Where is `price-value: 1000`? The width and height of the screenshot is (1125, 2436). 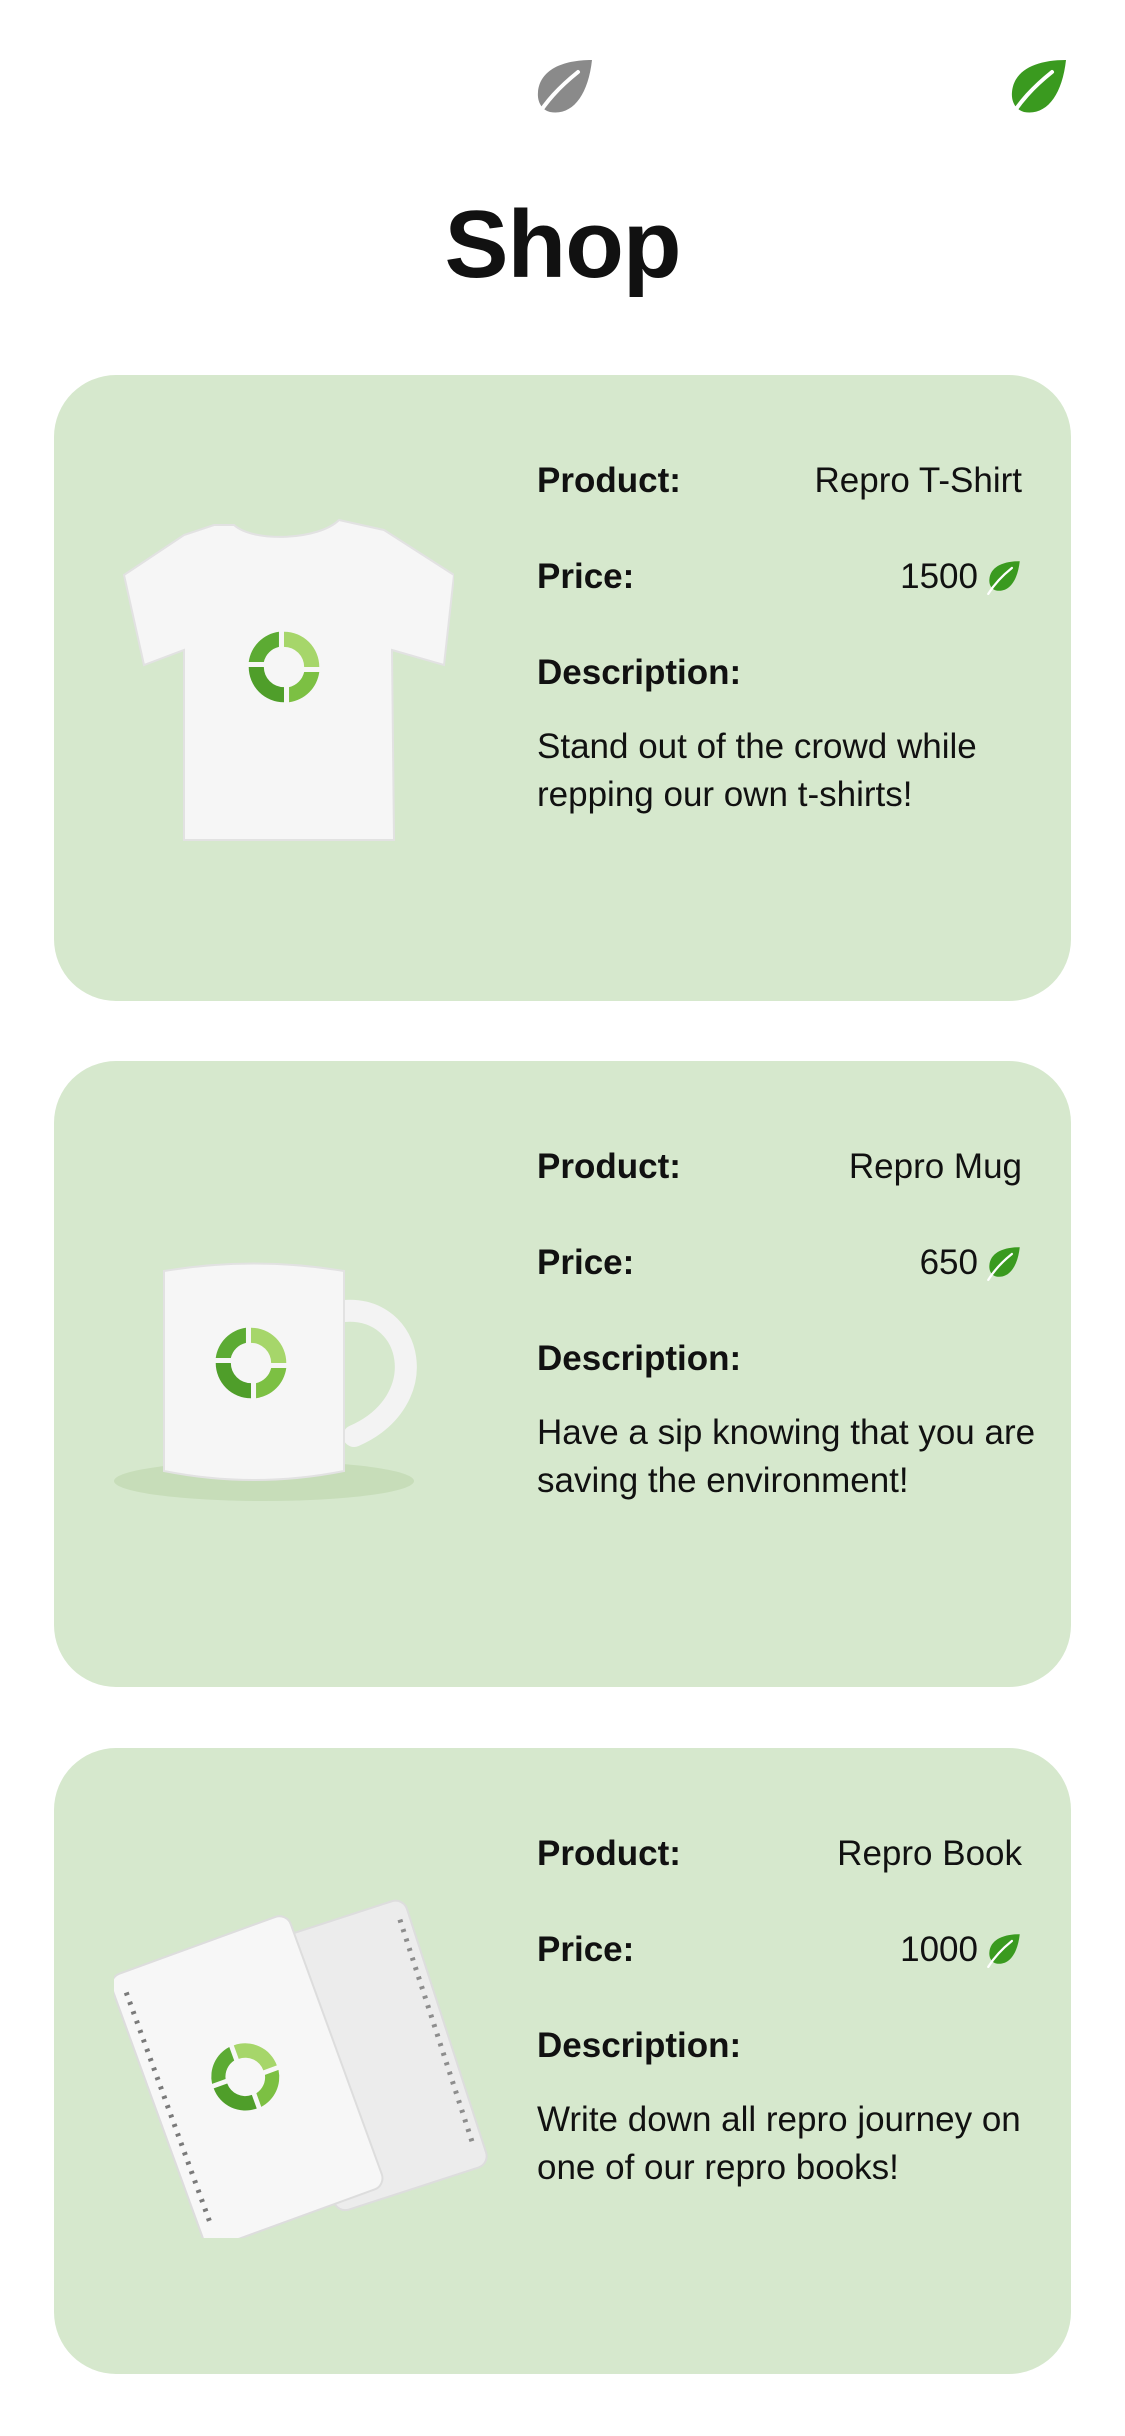
price-value: 1000 is located at coordinates (939, 1949).